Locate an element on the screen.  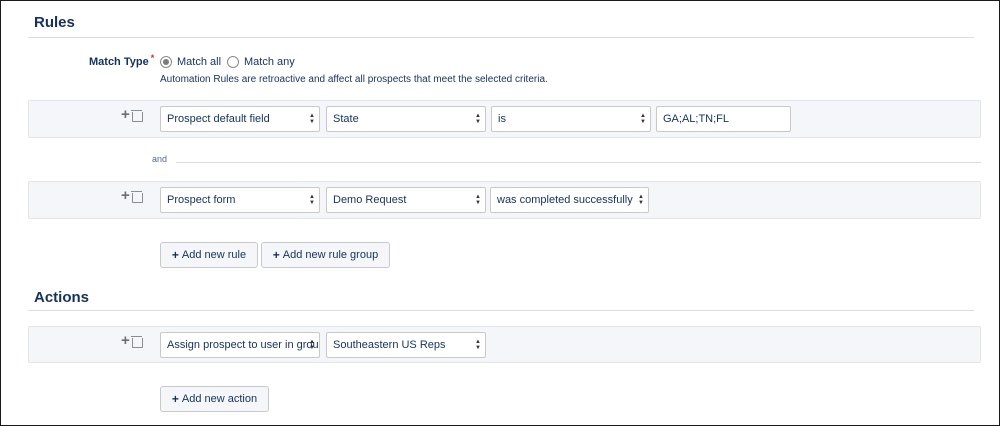
add-new-rule-button: + Add new rule is located at coordinates (209, 255).